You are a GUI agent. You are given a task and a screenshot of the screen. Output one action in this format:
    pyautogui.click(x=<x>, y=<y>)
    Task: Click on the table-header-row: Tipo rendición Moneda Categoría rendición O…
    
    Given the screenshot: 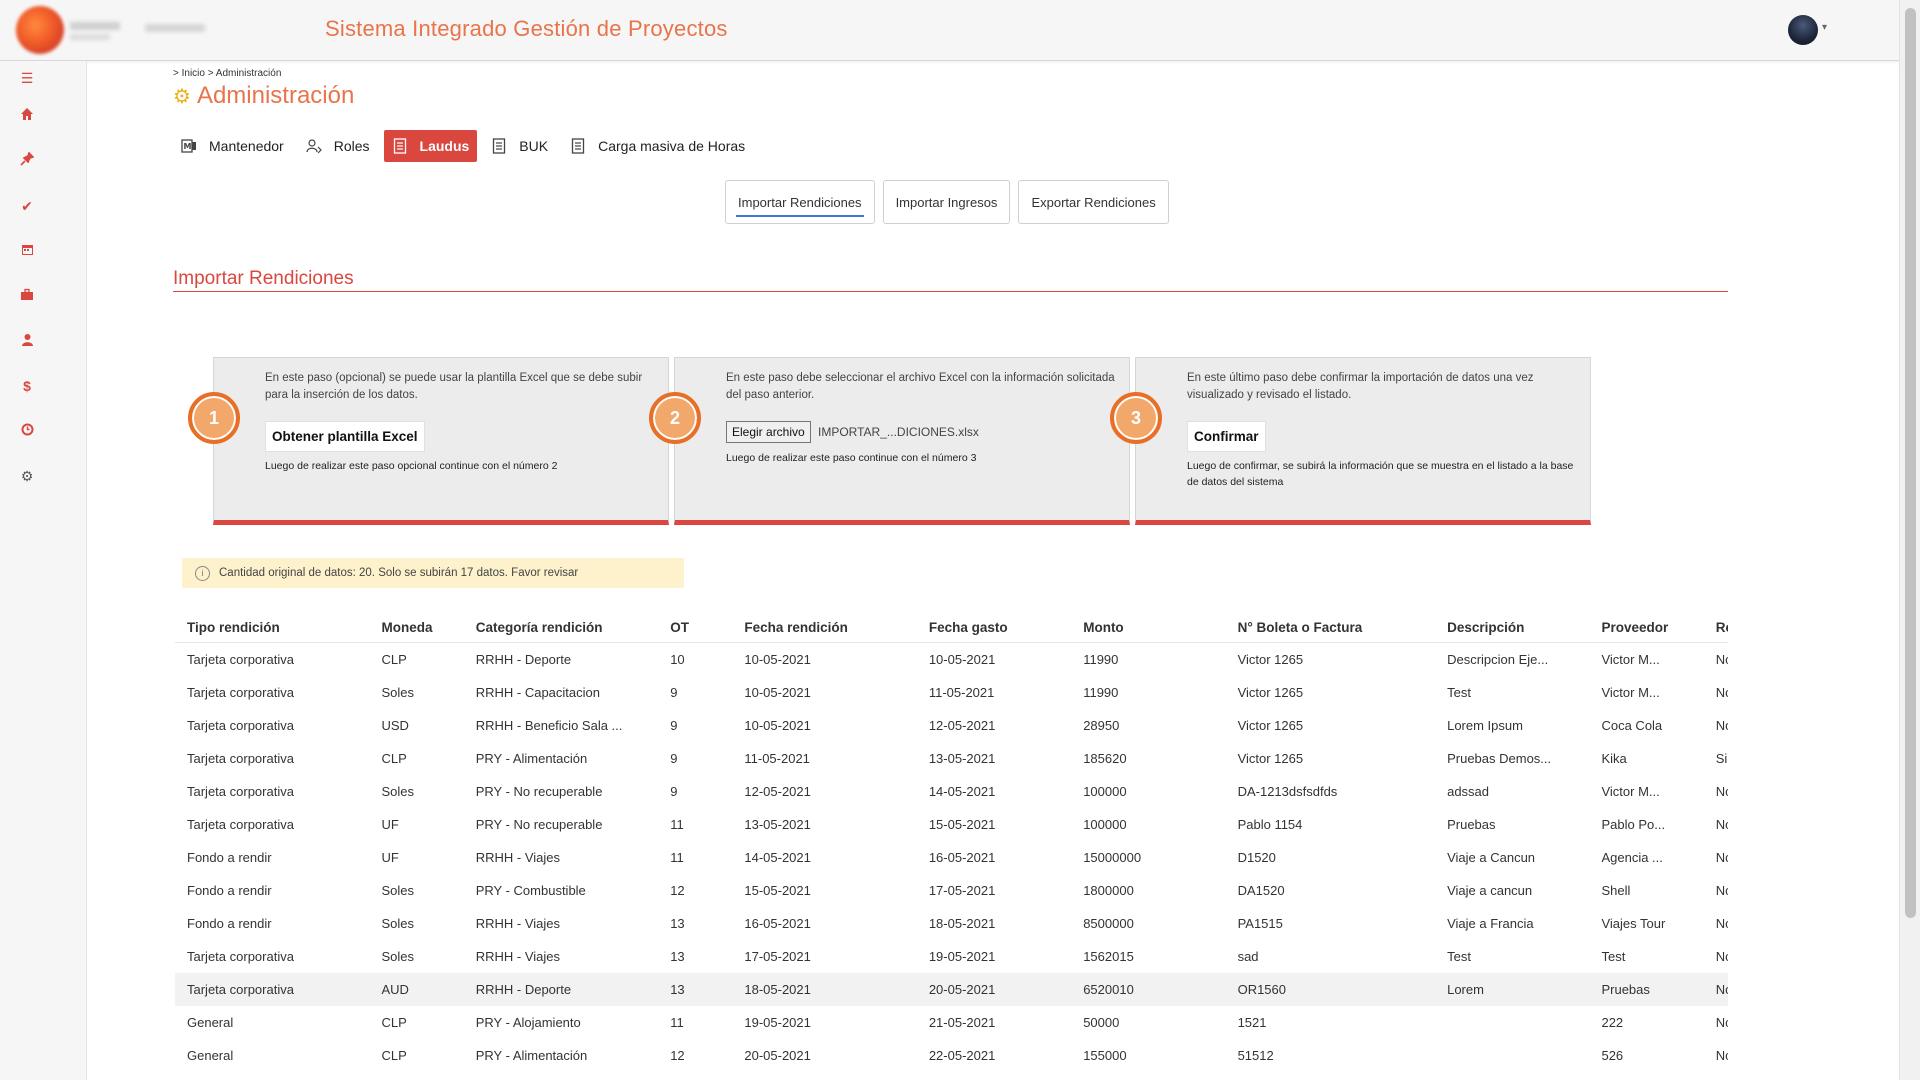 What is the action you would take?
    pyautogui.click(x=951, y=627)
    